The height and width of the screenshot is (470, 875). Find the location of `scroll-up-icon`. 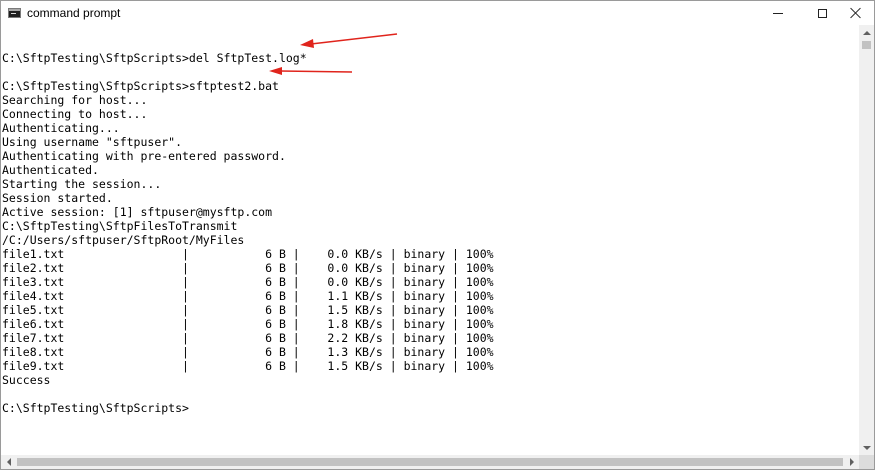

scroll-up-icon is located at coordinates (866, 32).